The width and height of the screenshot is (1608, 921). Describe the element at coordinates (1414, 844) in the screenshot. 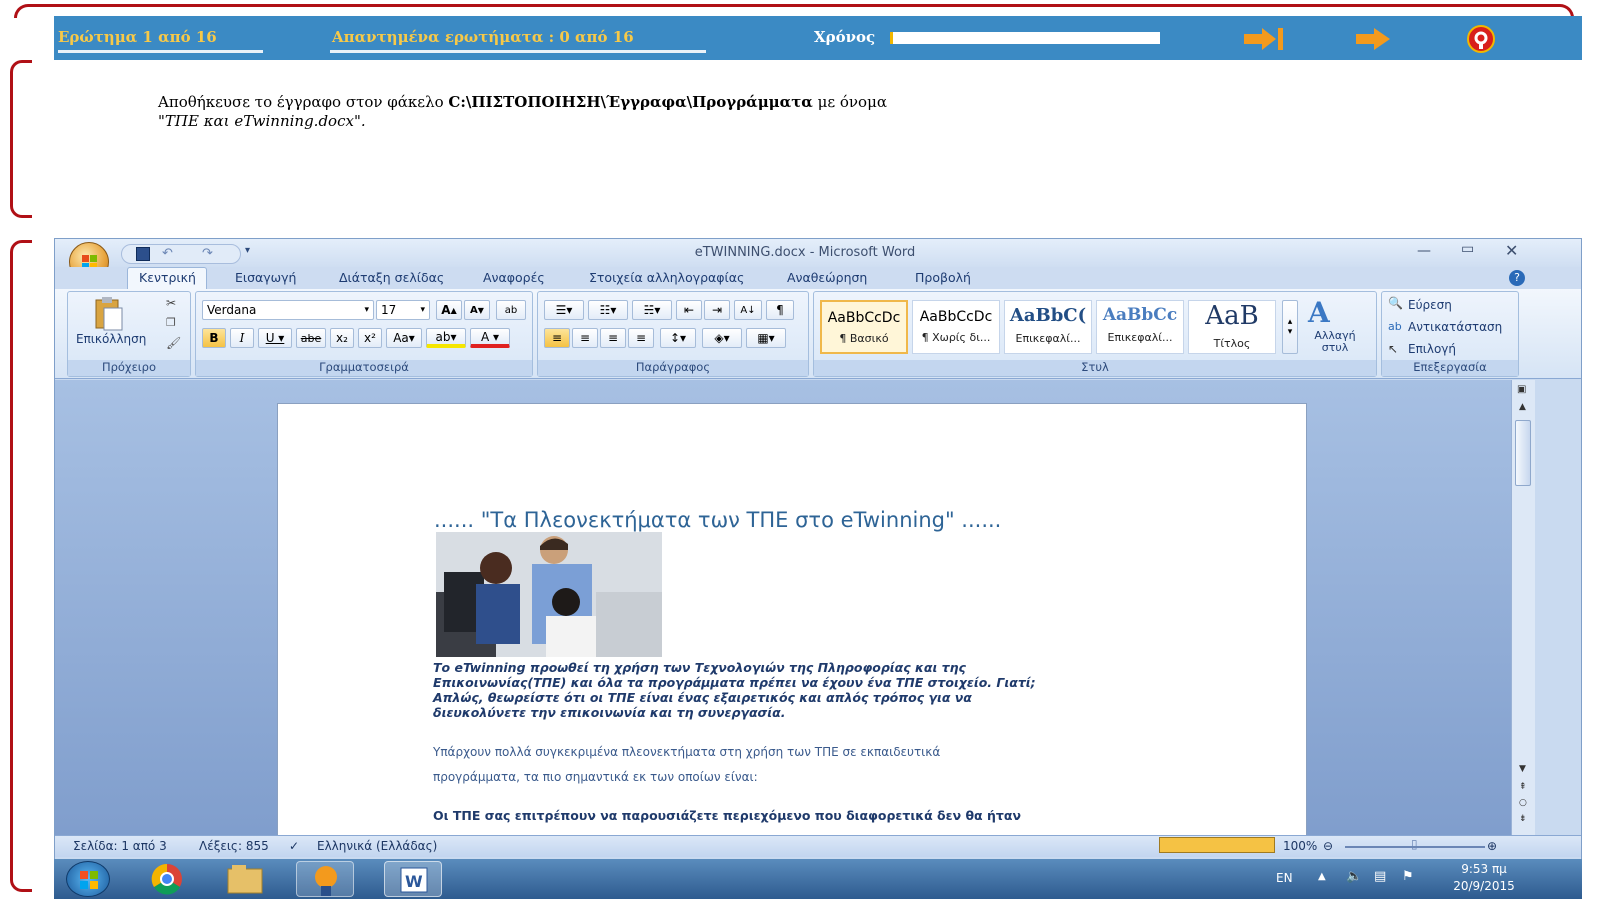

I see `zoom-slider-thumb: ▯` at that location.